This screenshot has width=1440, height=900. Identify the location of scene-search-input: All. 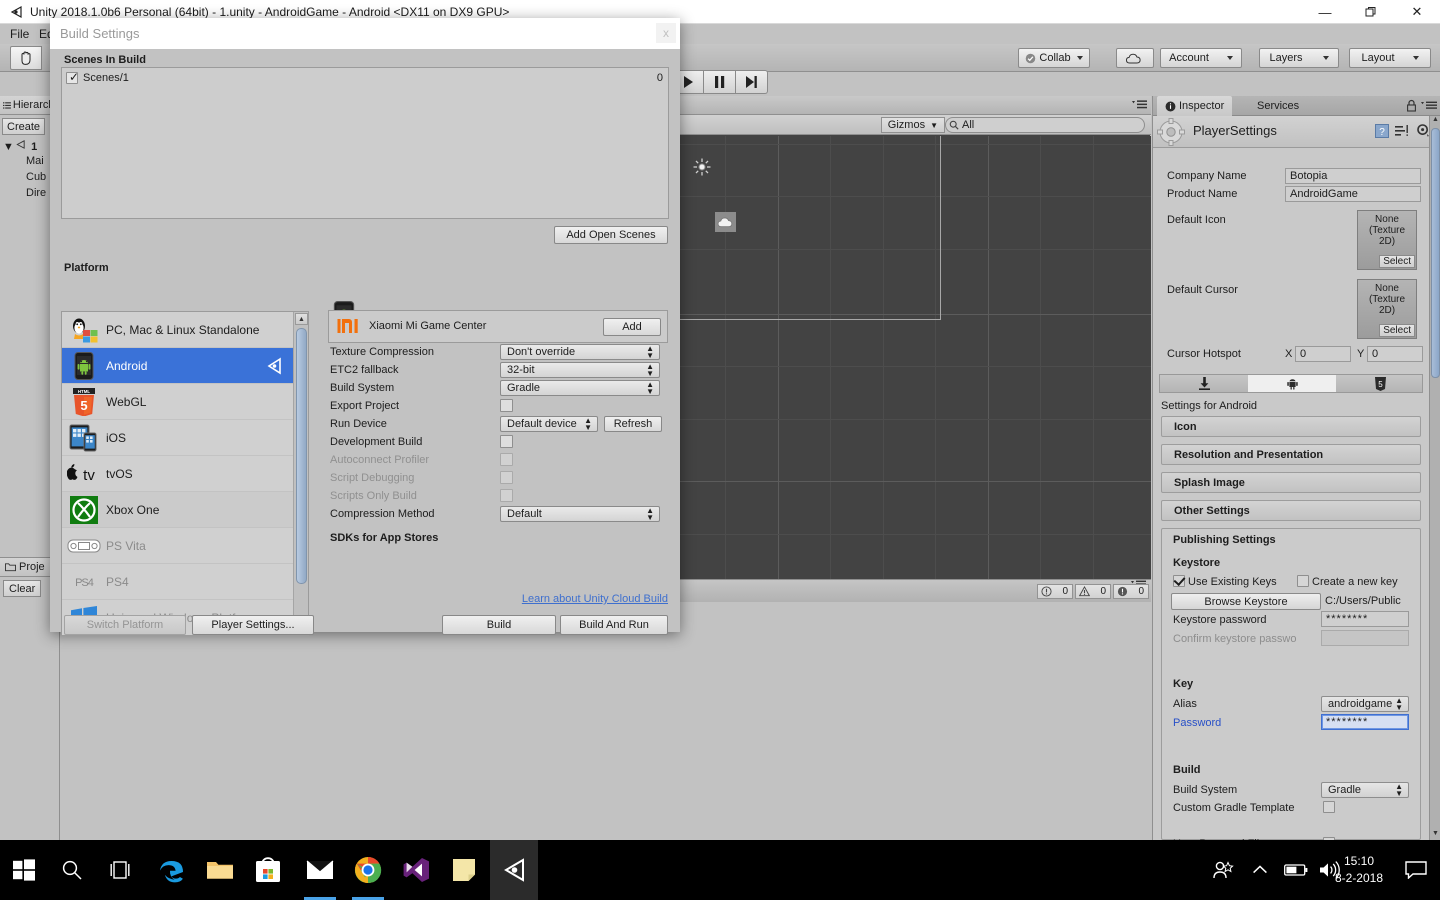
(1045, 125).